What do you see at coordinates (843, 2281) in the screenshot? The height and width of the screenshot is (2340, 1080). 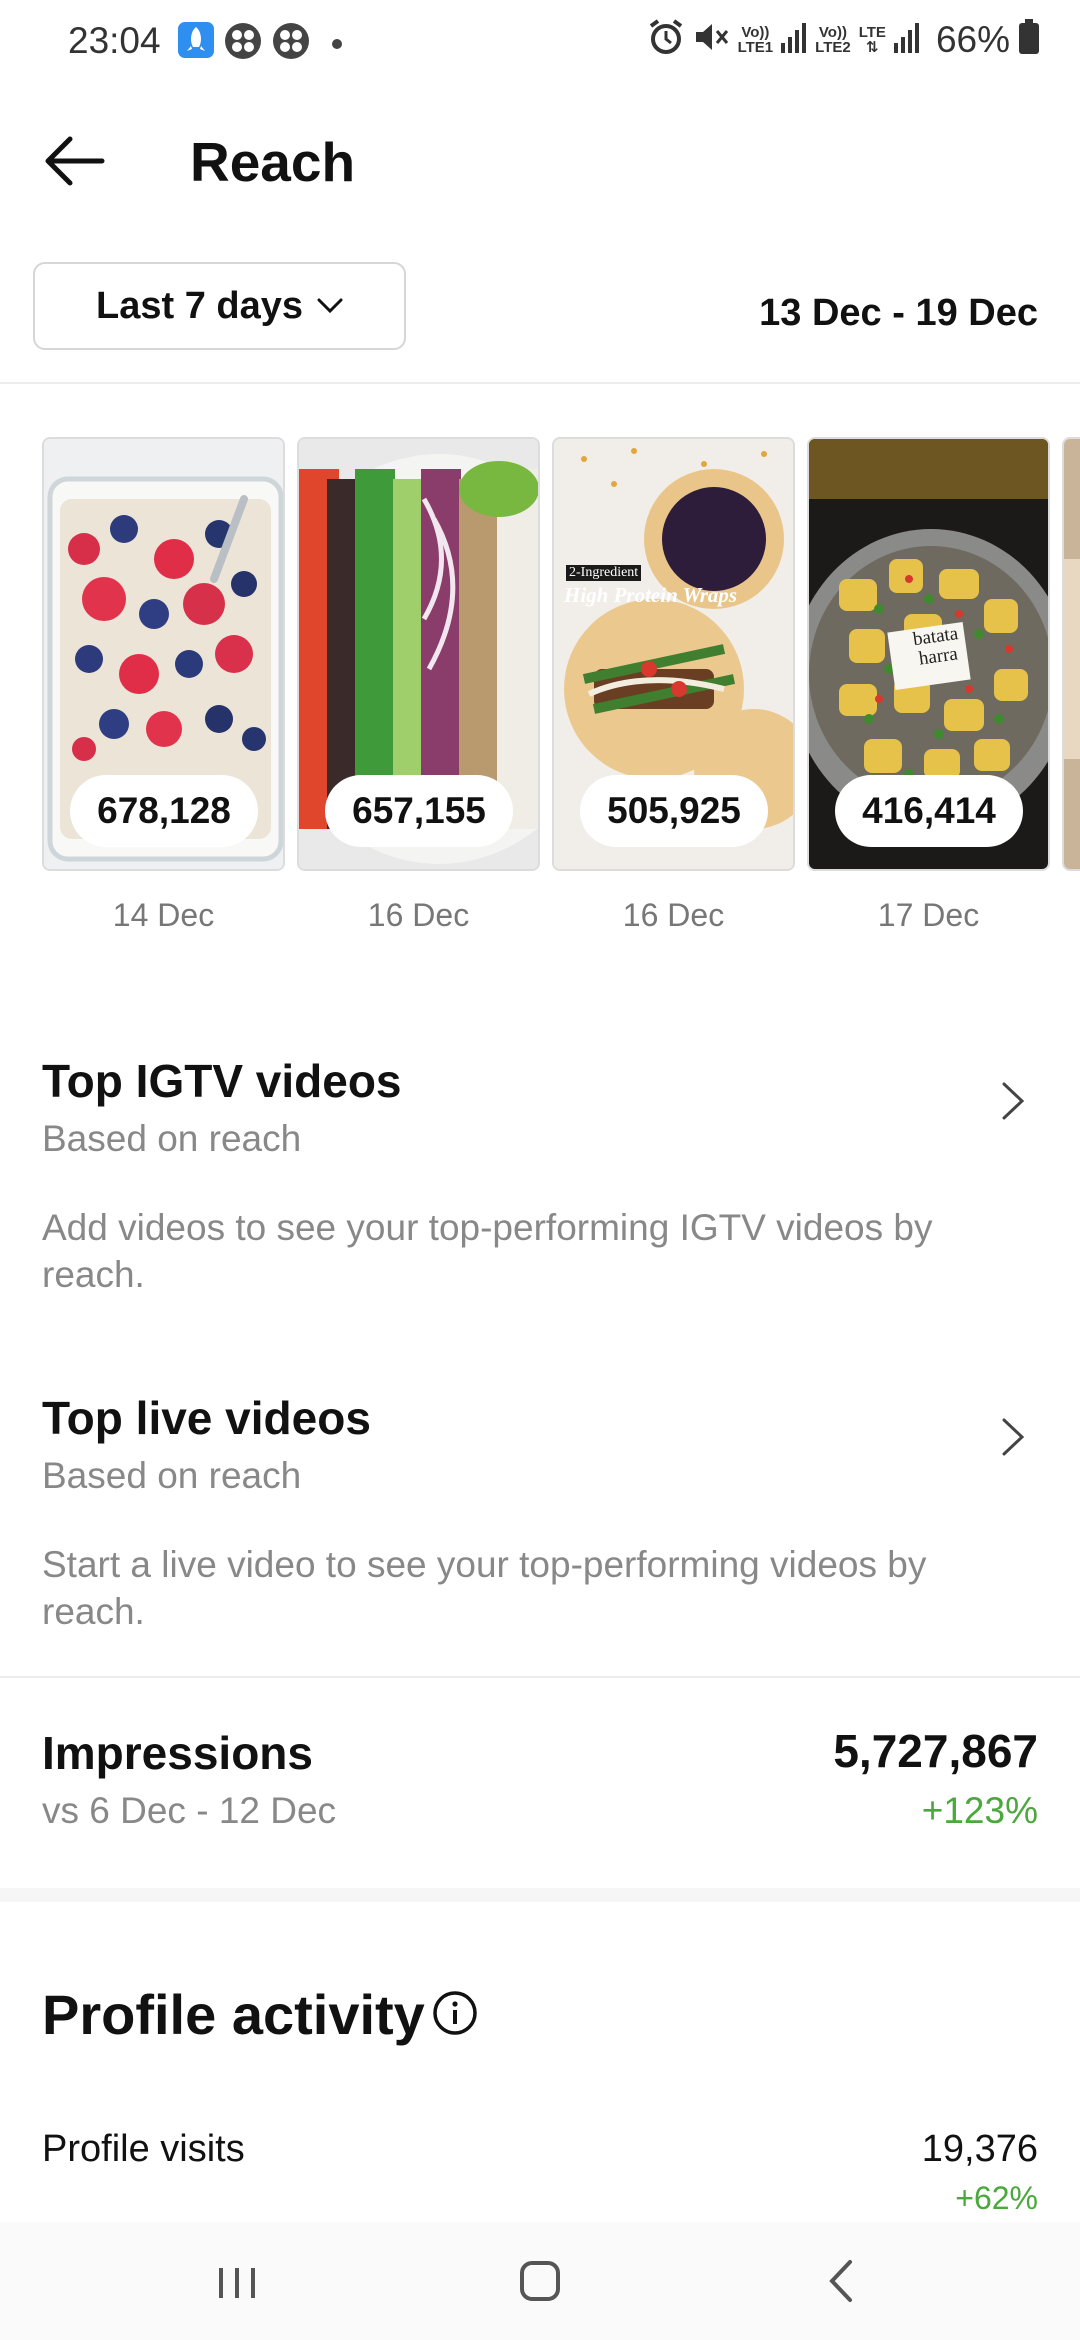 I see `back-nav-icon` at bounding box center [843, 2281].